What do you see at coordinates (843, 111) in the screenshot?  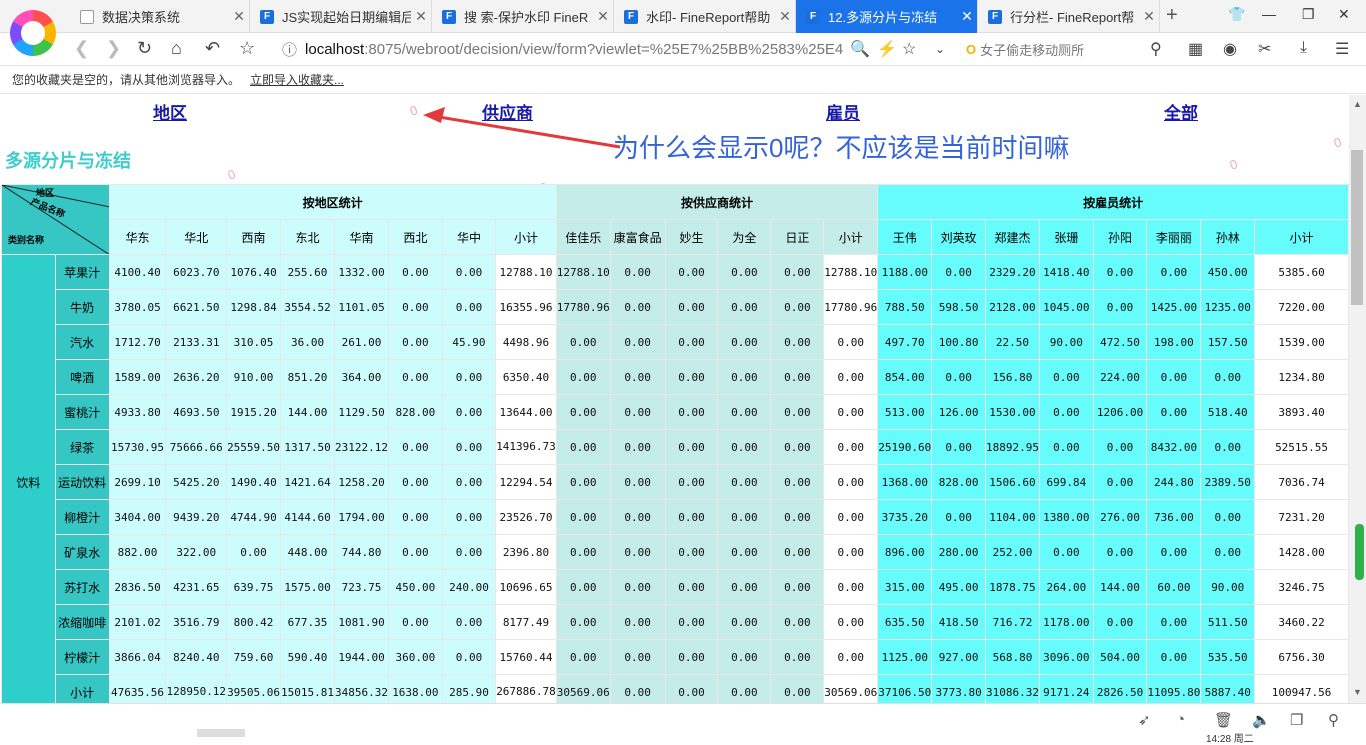 I see `nav-link-employee: 雇员` at bounding box center [843, 111].